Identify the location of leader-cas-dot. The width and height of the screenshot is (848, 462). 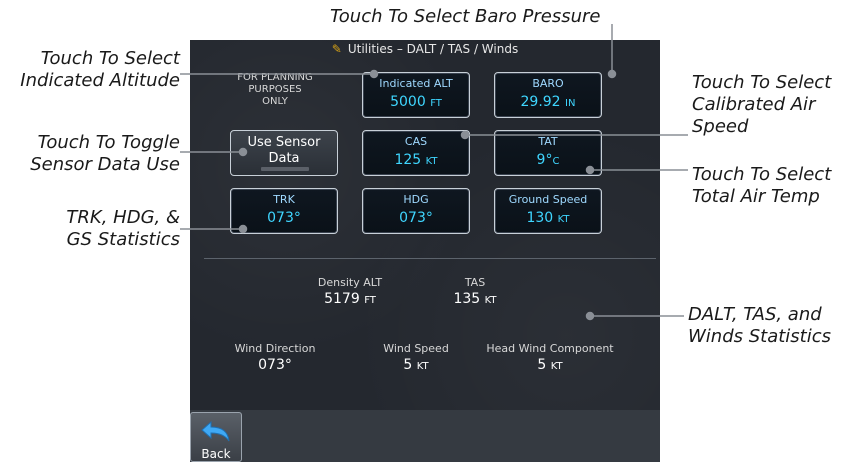
(465, 135).